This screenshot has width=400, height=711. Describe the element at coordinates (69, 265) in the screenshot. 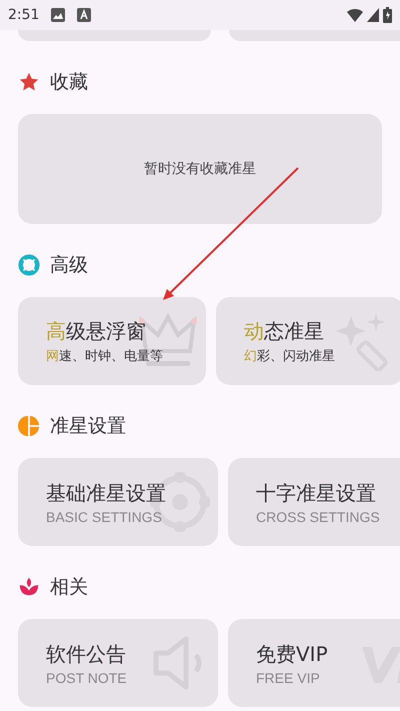

I see `section-title: 高级` at that location.